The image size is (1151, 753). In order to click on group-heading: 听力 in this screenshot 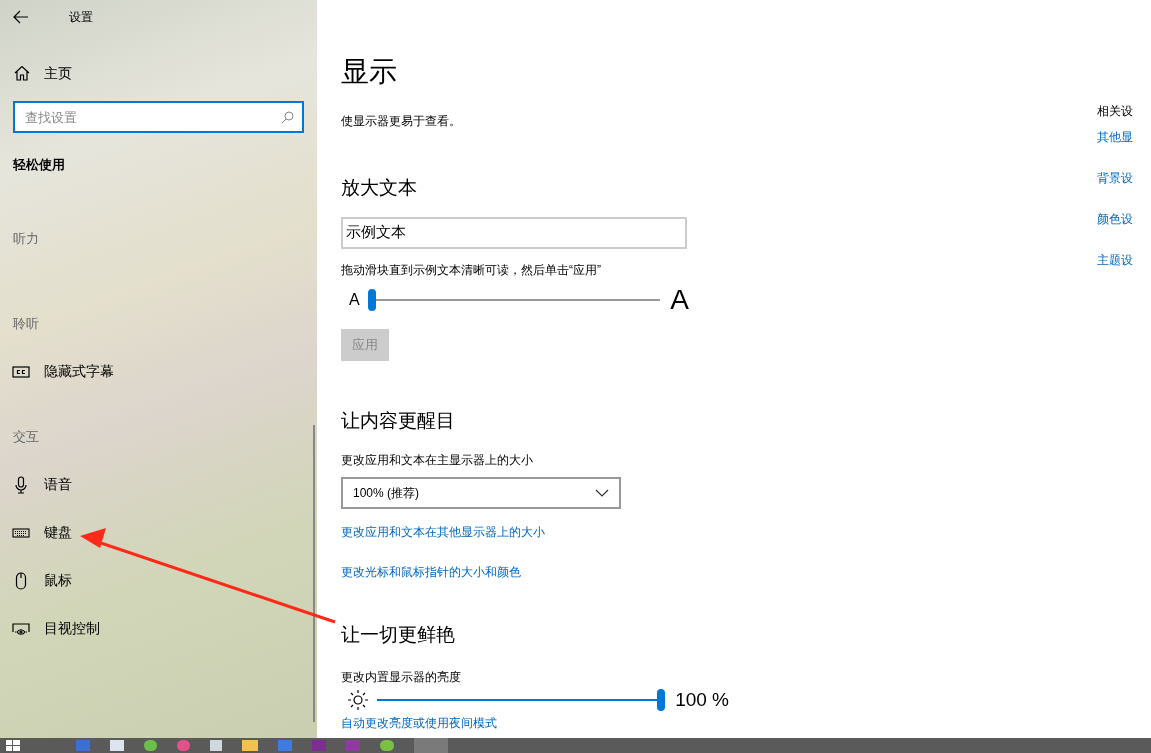, I will do `click(26, 238)`.